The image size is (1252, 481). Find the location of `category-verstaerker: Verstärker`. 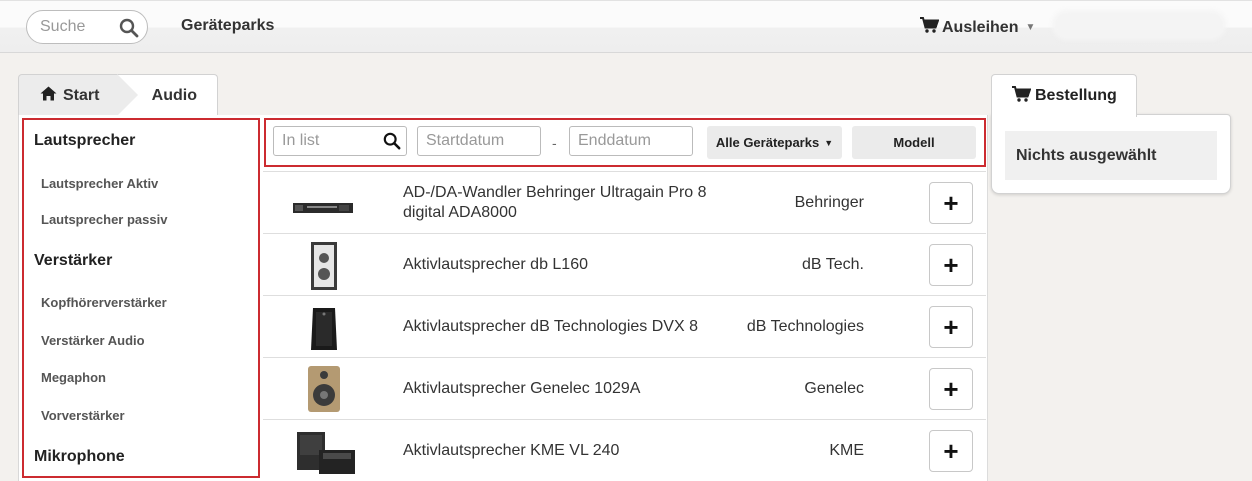

category-verstaerker: Verstärker is located at coordinates (73, 261).